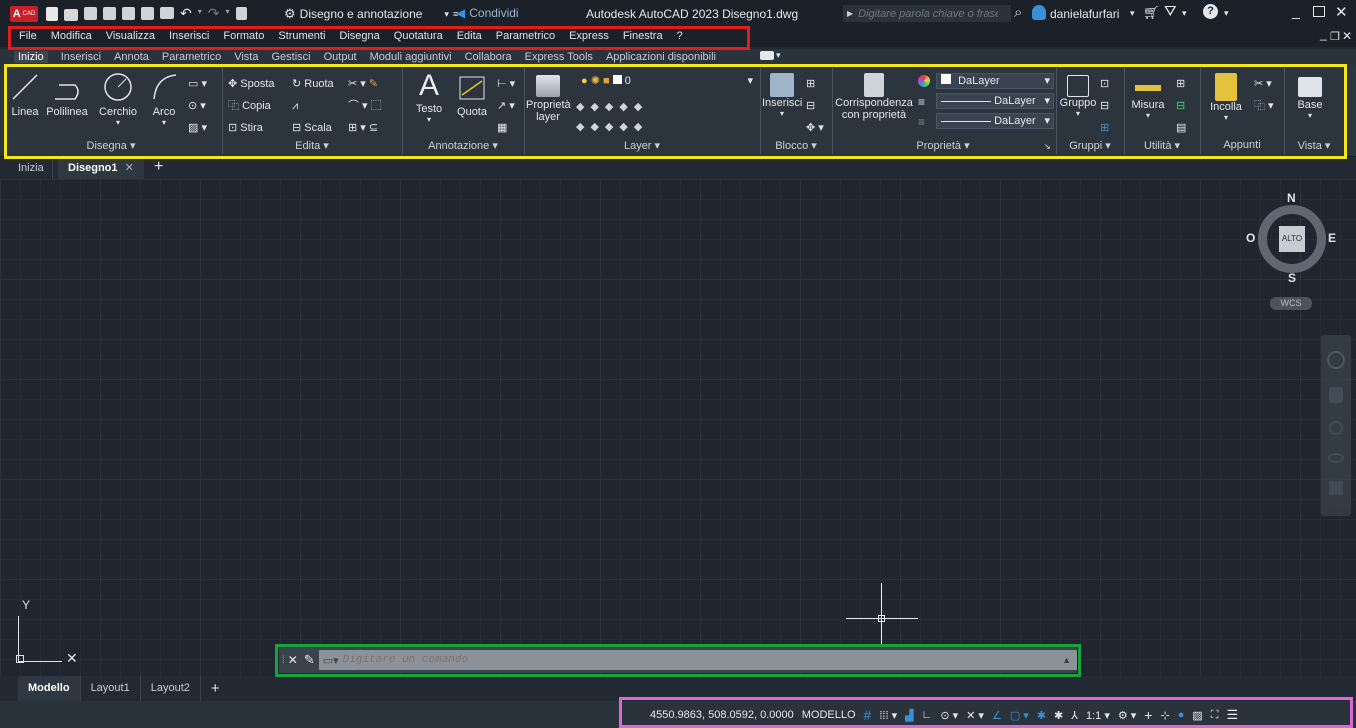 The height and width of the screenshot is (728, 1356). I want to click on close-tab-icon: ✕, so click(129, 168).